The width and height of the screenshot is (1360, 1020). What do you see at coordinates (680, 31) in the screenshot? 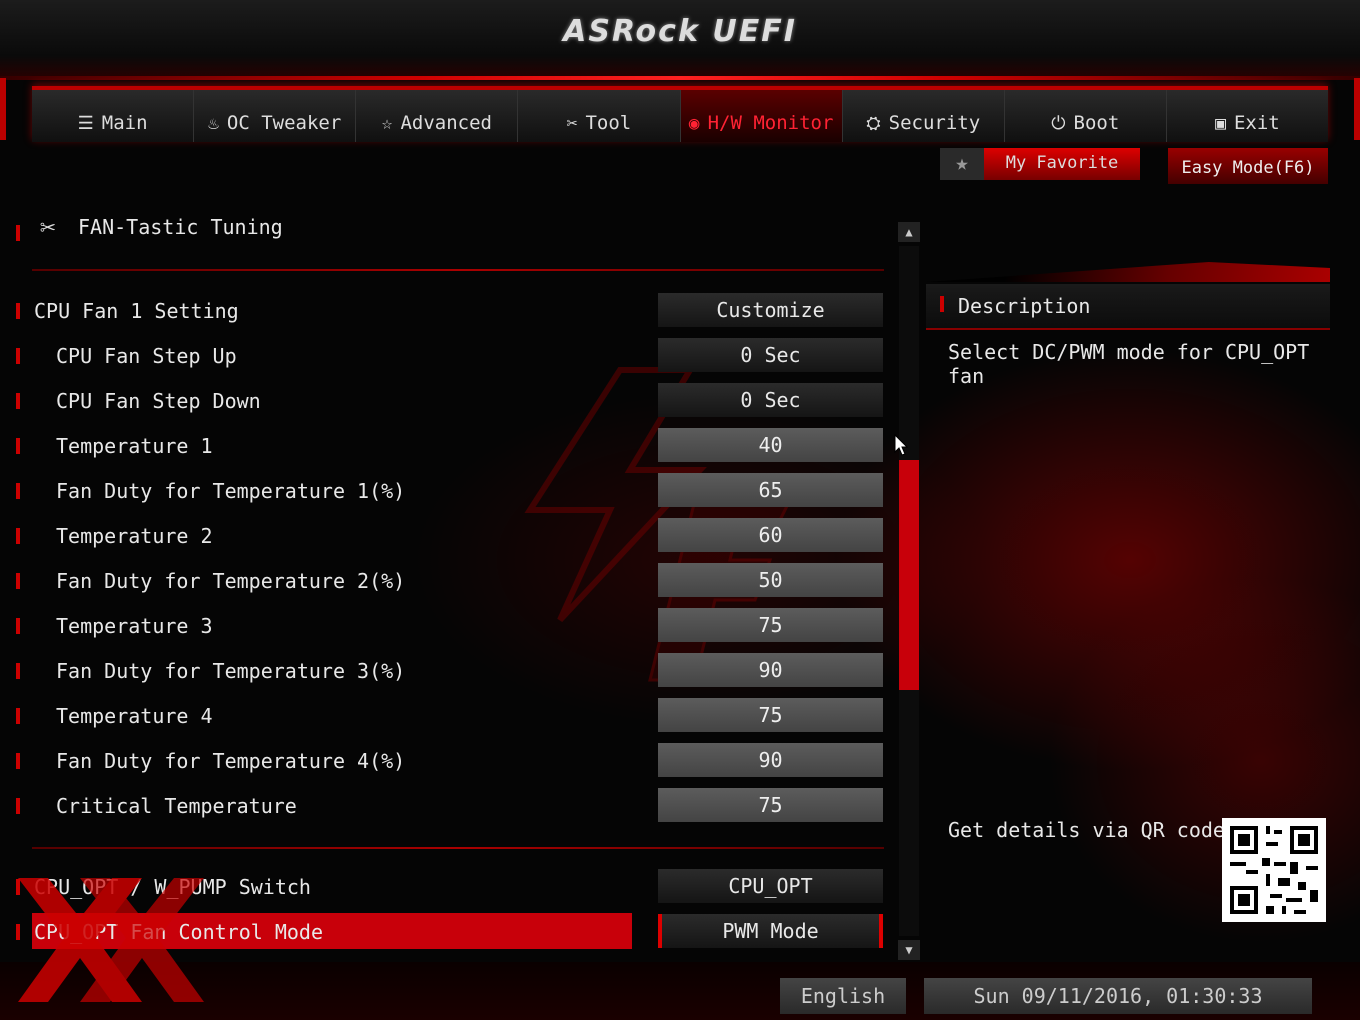
I see `asrock-uefi-logo: ASRock UEFI` at bounding box center [680, 31].